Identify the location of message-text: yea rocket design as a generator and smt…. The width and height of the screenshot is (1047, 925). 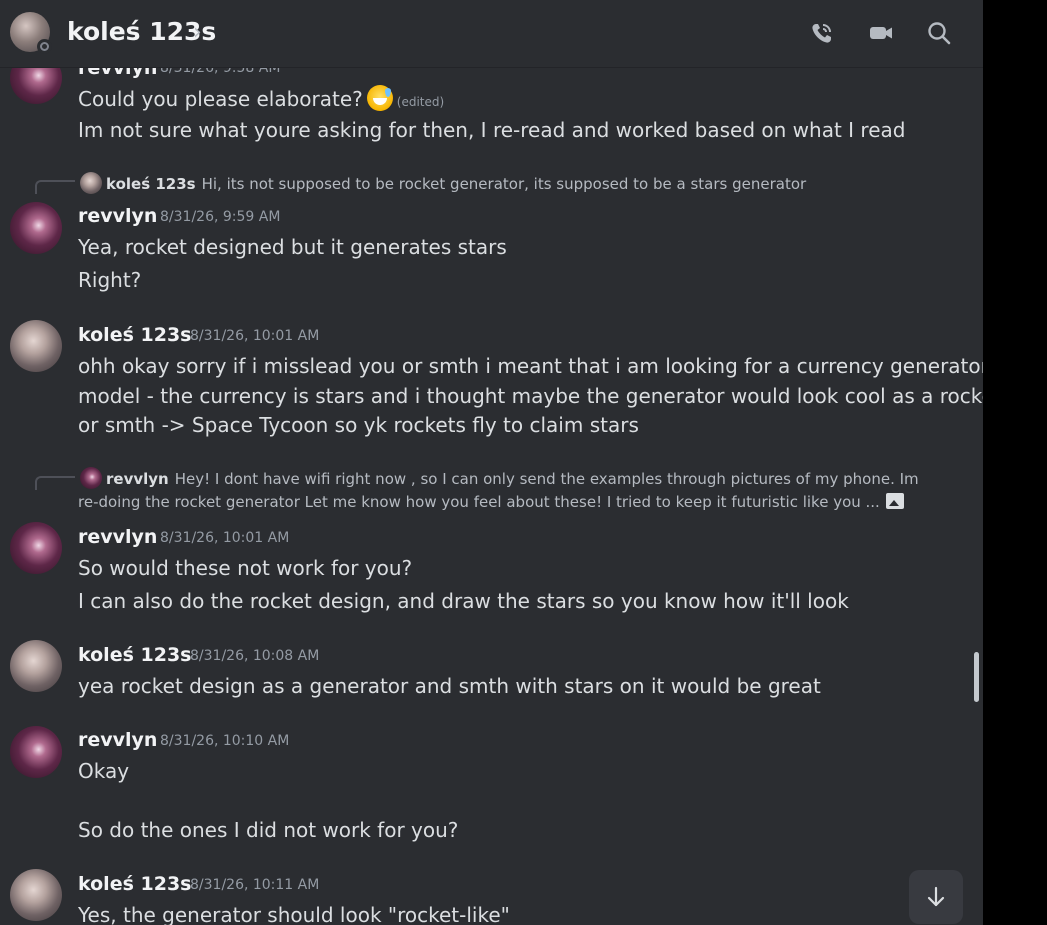
(449, 686).